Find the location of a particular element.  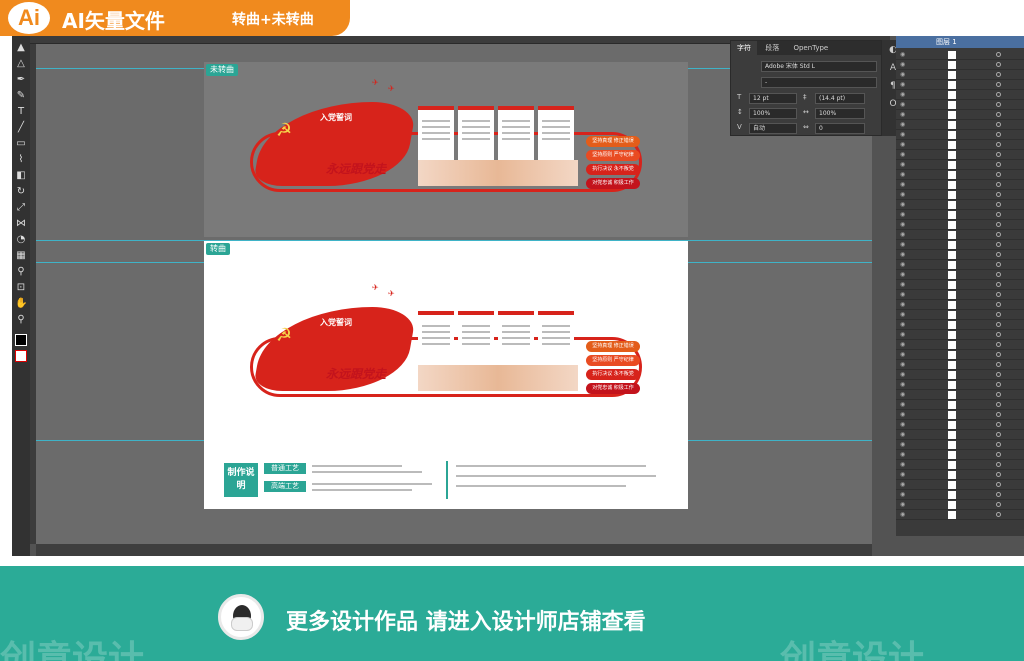

promo-text: 更多设计作品 请进入设计师店铺查看 is located at coordinates (466, 620).